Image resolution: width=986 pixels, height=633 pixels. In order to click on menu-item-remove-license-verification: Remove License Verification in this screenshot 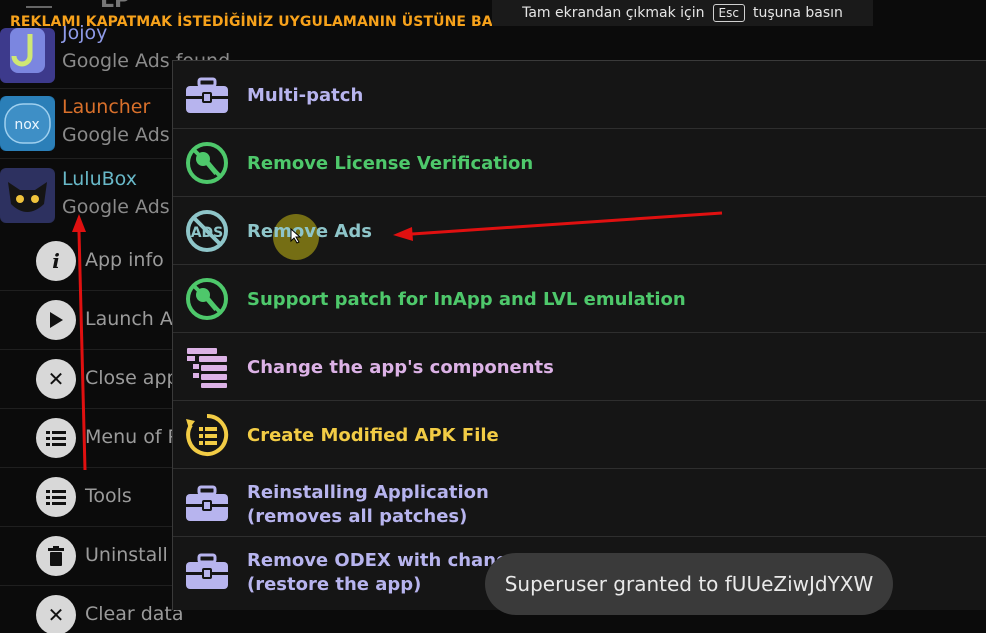, I will do `click(579, 163)`.